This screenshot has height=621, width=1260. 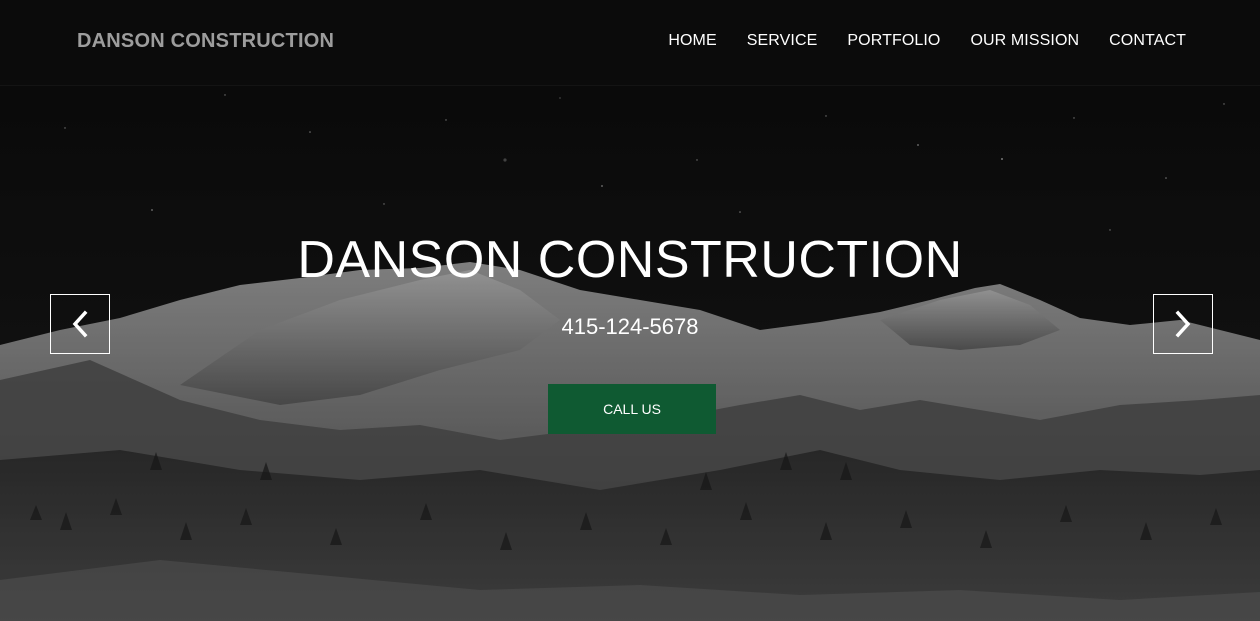 I want to click on nav-link-portfolio: PORTFOLIO, so click(x=893, y=41).